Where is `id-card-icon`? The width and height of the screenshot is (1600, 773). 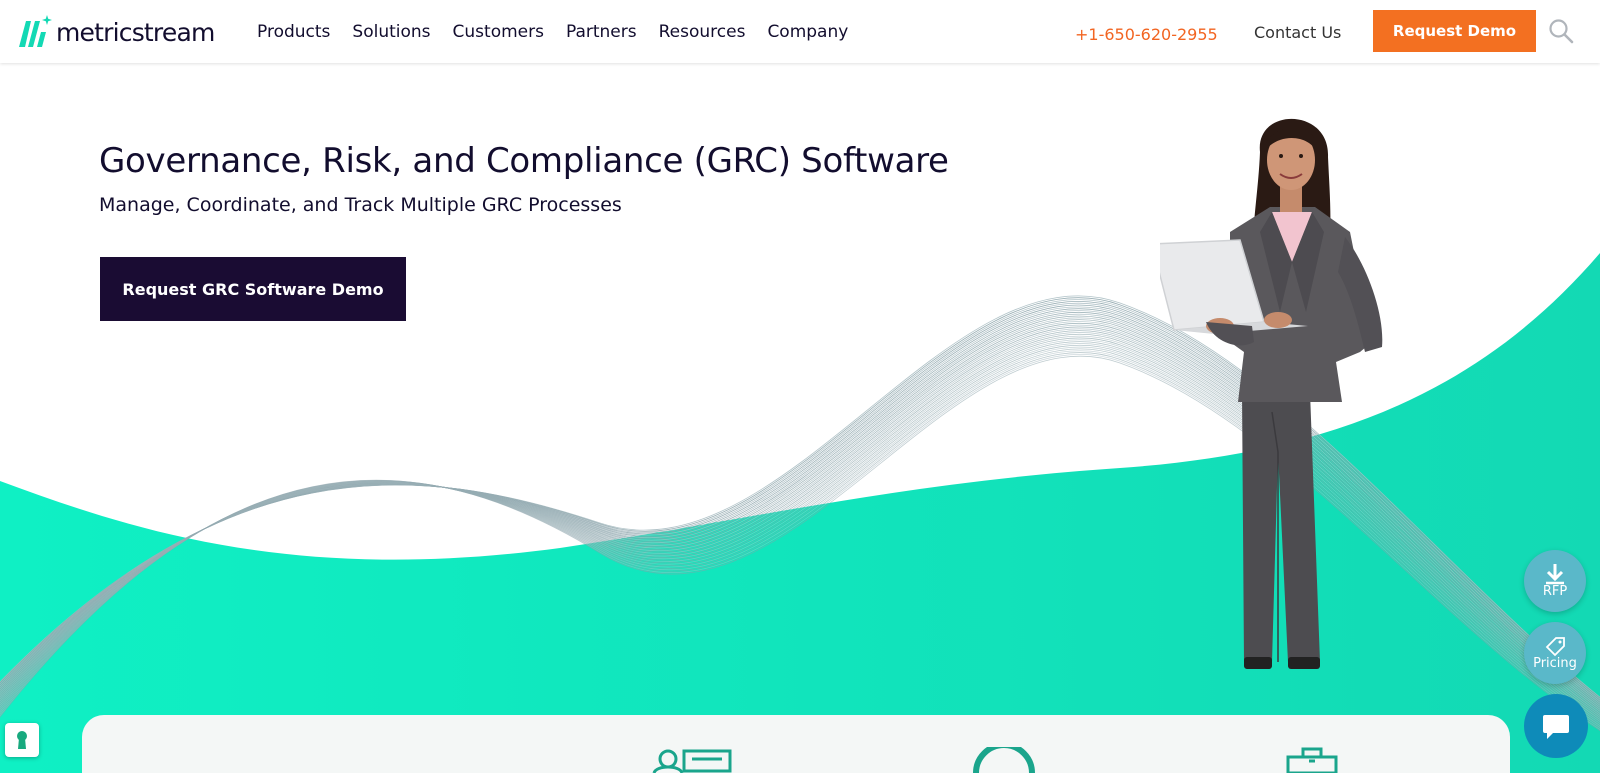 id-card-icon is located at coordinates (692, 761).